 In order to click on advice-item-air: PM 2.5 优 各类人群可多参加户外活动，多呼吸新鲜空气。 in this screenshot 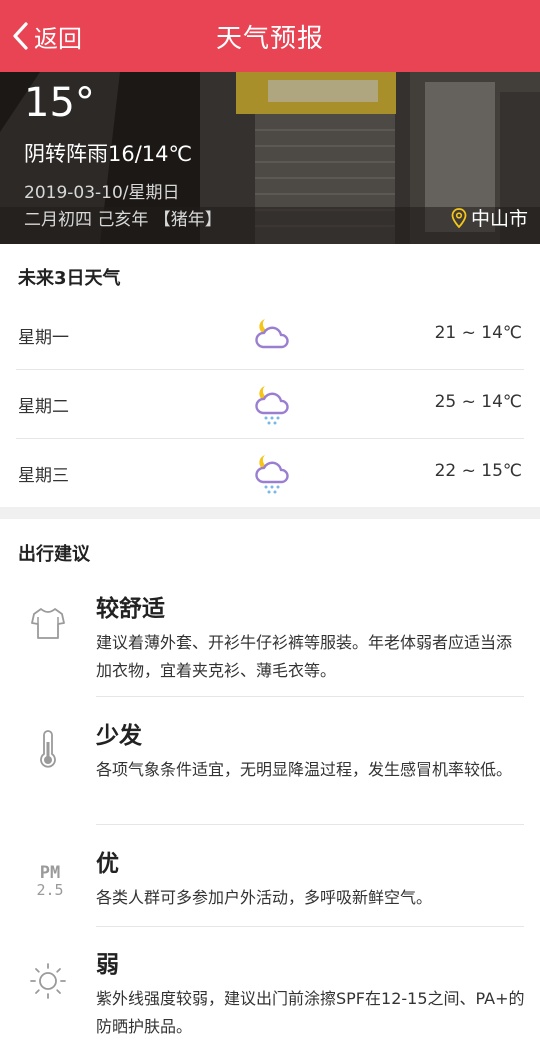, I will do `click(270, 885)`.